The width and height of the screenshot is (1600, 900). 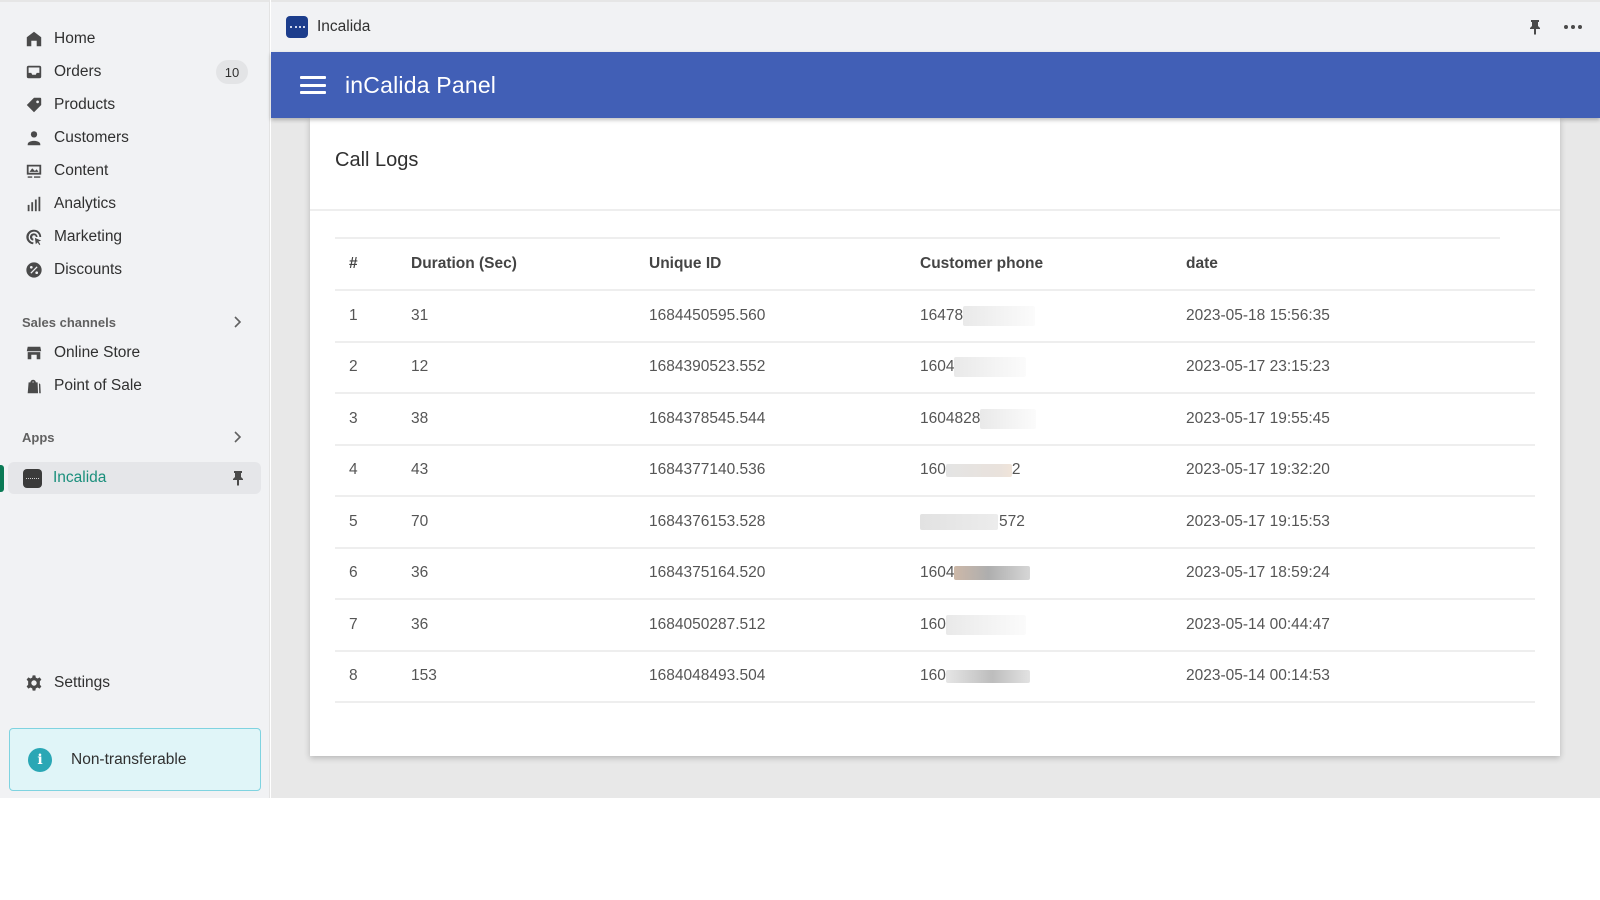 What do you see at coordinates (135, 385) in the screenshot?
I see `nav-item-point-of-sale: Point of Sale` at bounding box center [135, 385].